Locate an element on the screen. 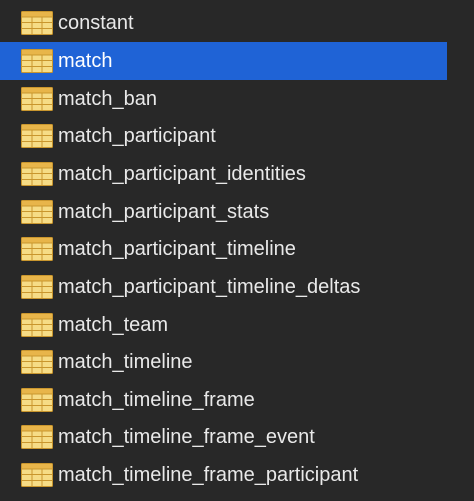 This screenshot has height=501, width=474. table-row-match-timeline: match_timeline is located at coordinates (237, 362).